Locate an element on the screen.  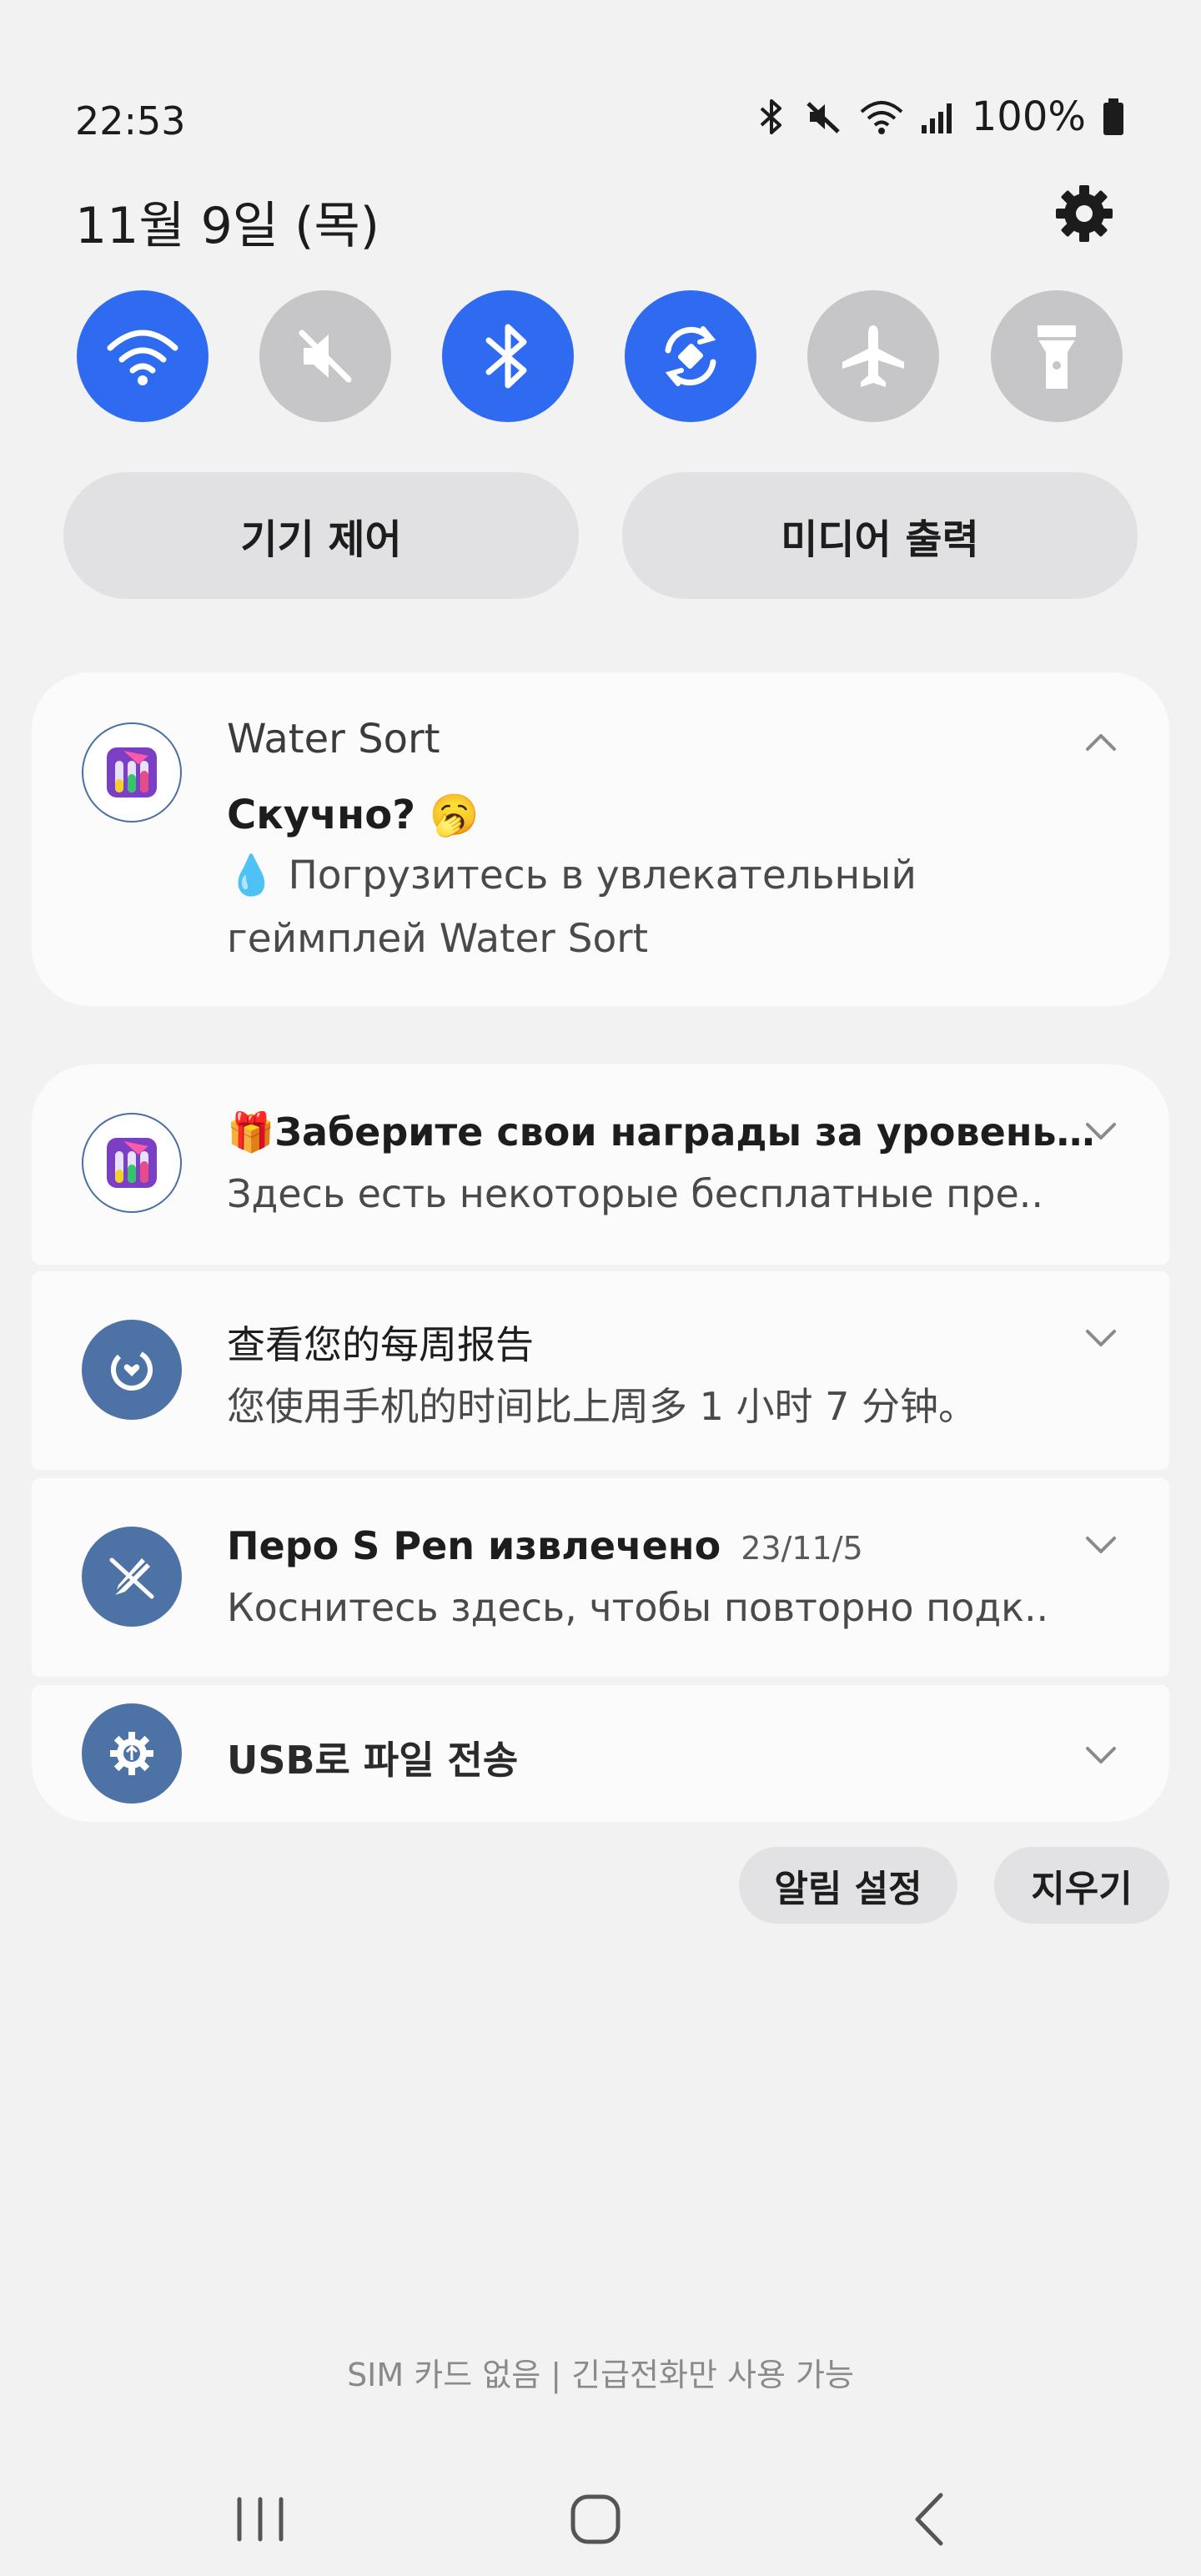
status-icons: 100% is located at coordinates (941, 116).